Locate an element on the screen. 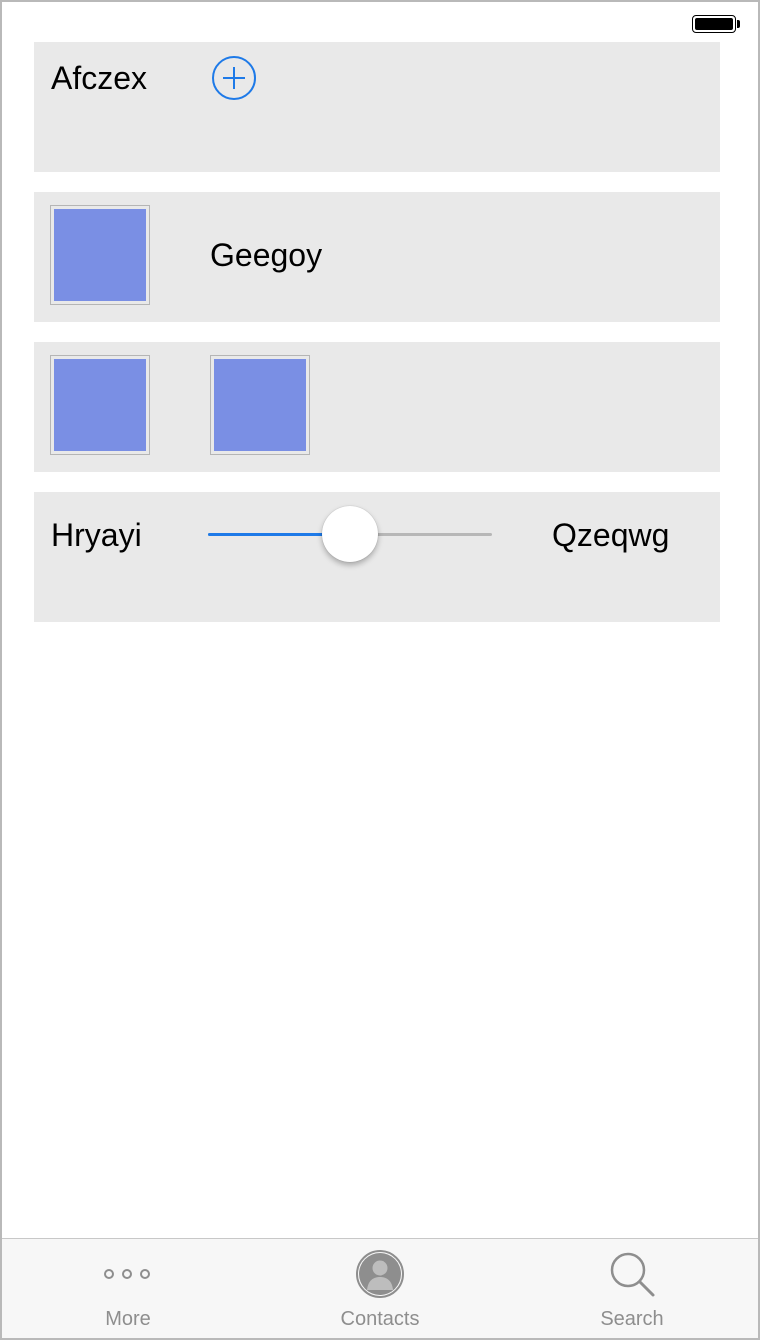  tab-more: More is located at coordinates (128, 1288).